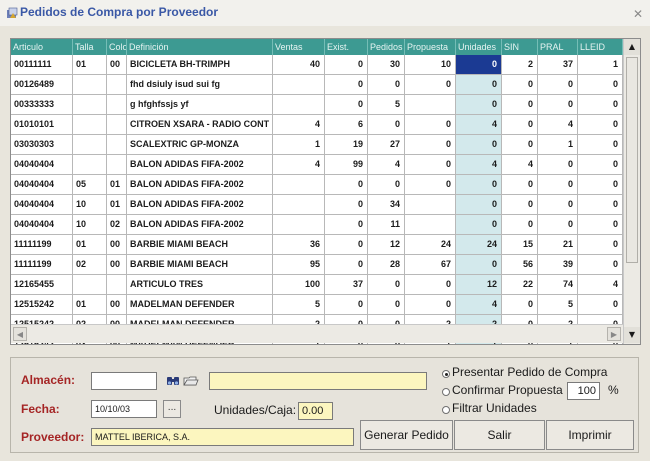  What do you see at coordinates (558, 264) in the screenshot?
I see `table-cell: 39` at bounding box center [558, 264].